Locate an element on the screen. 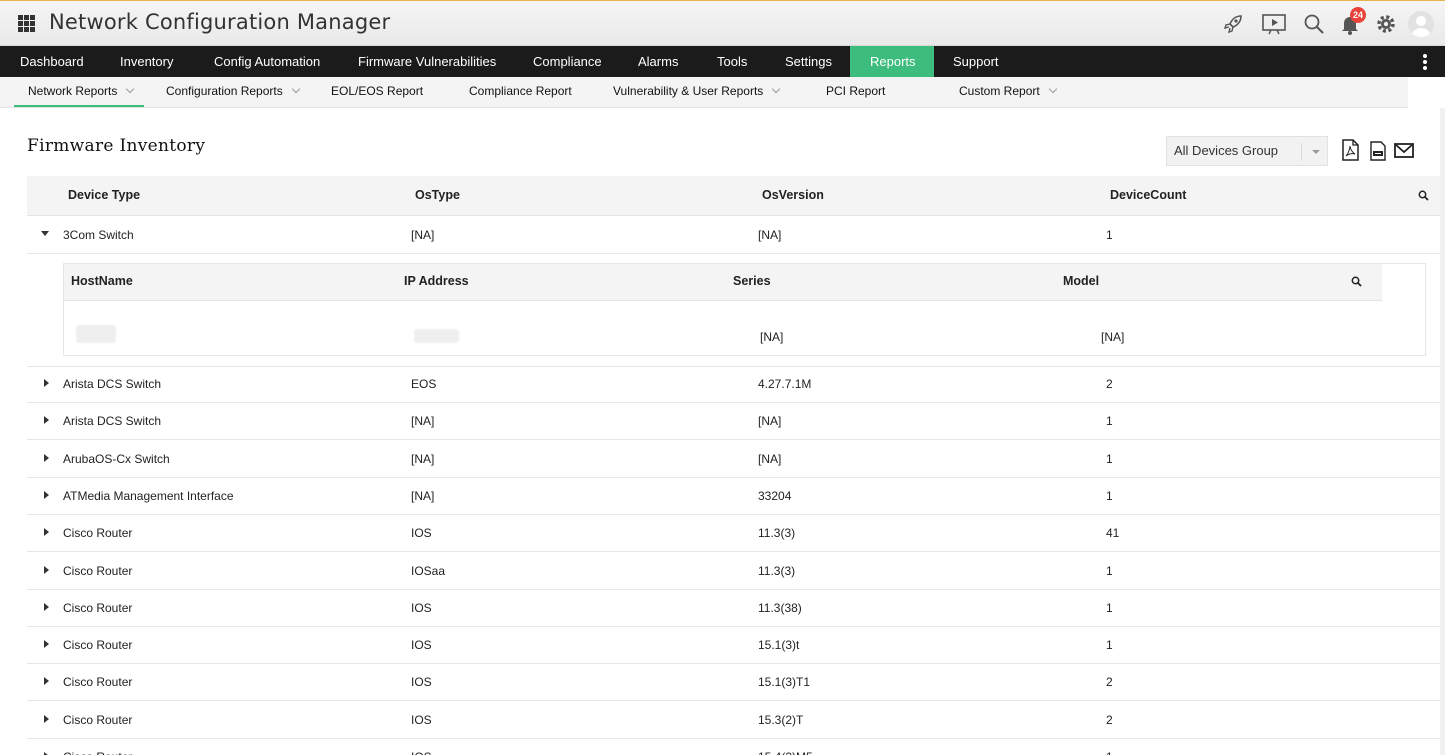 Image resolution: width=1445 pixels, height=755 pixels. subnav-eol-eos-report: EOL/EOS Report is located at coordinates (377, 92).